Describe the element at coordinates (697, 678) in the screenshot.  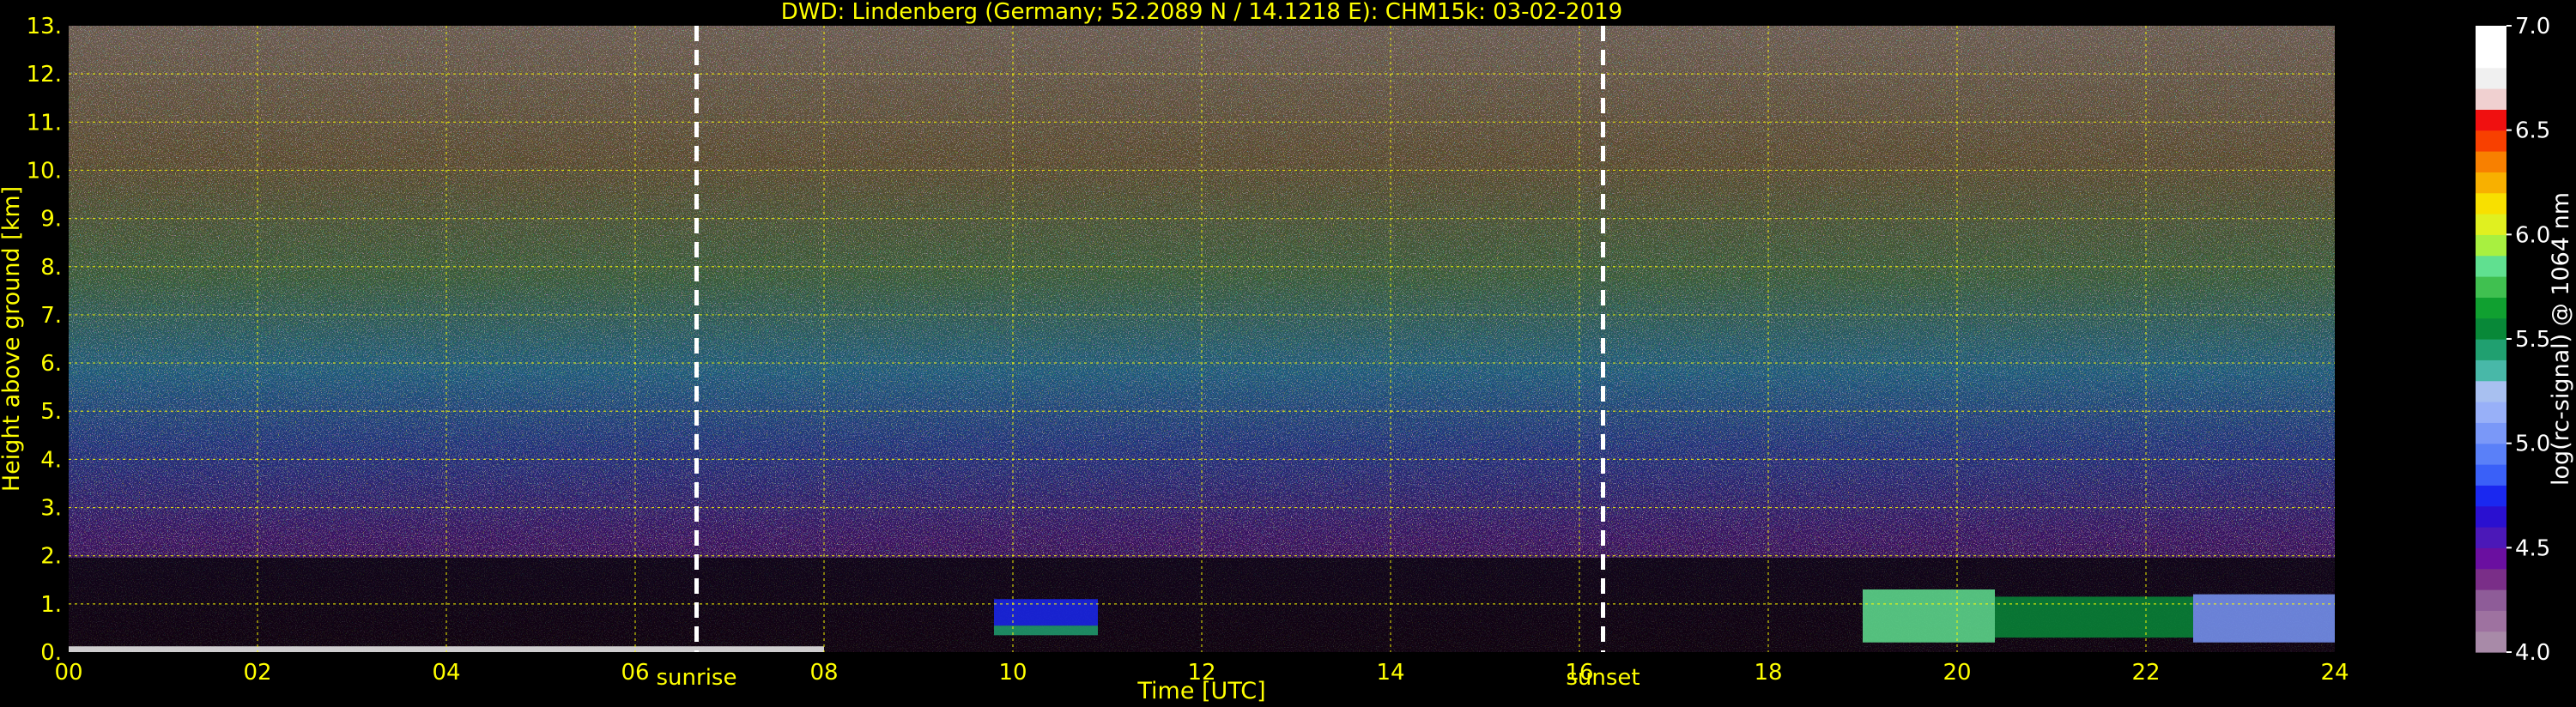
I see `marker-label-sunrise: sunrise` at that location.